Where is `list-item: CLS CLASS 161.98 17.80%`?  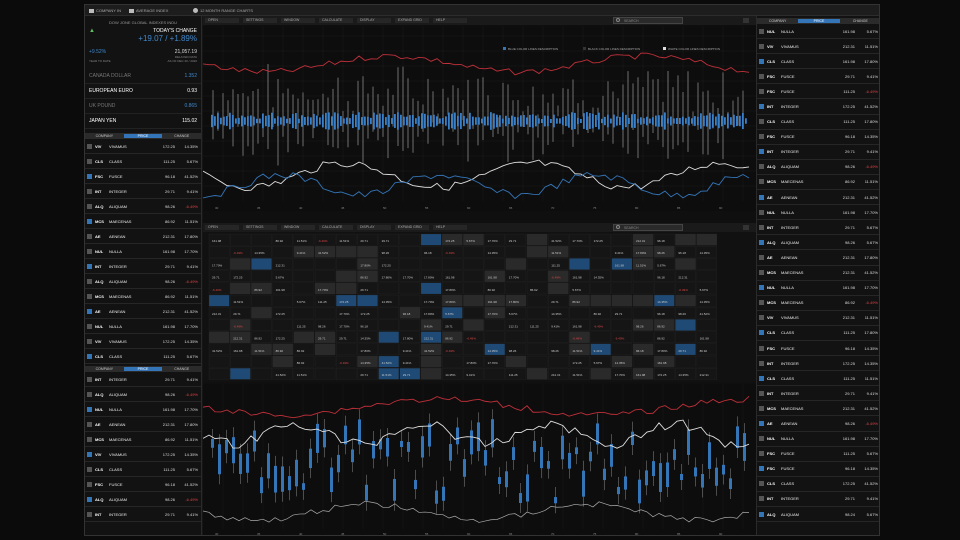 list-item: CLS CLASS 161.98 17.80% is located at coordinates (818, 62).